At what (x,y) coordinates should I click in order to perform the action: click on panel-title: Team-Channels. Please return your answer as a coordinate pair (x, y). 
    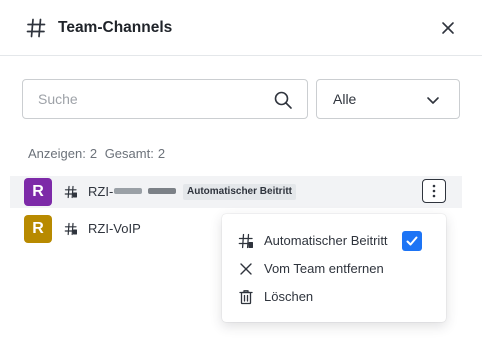
    Looking at the image, I should click on (115, 27).